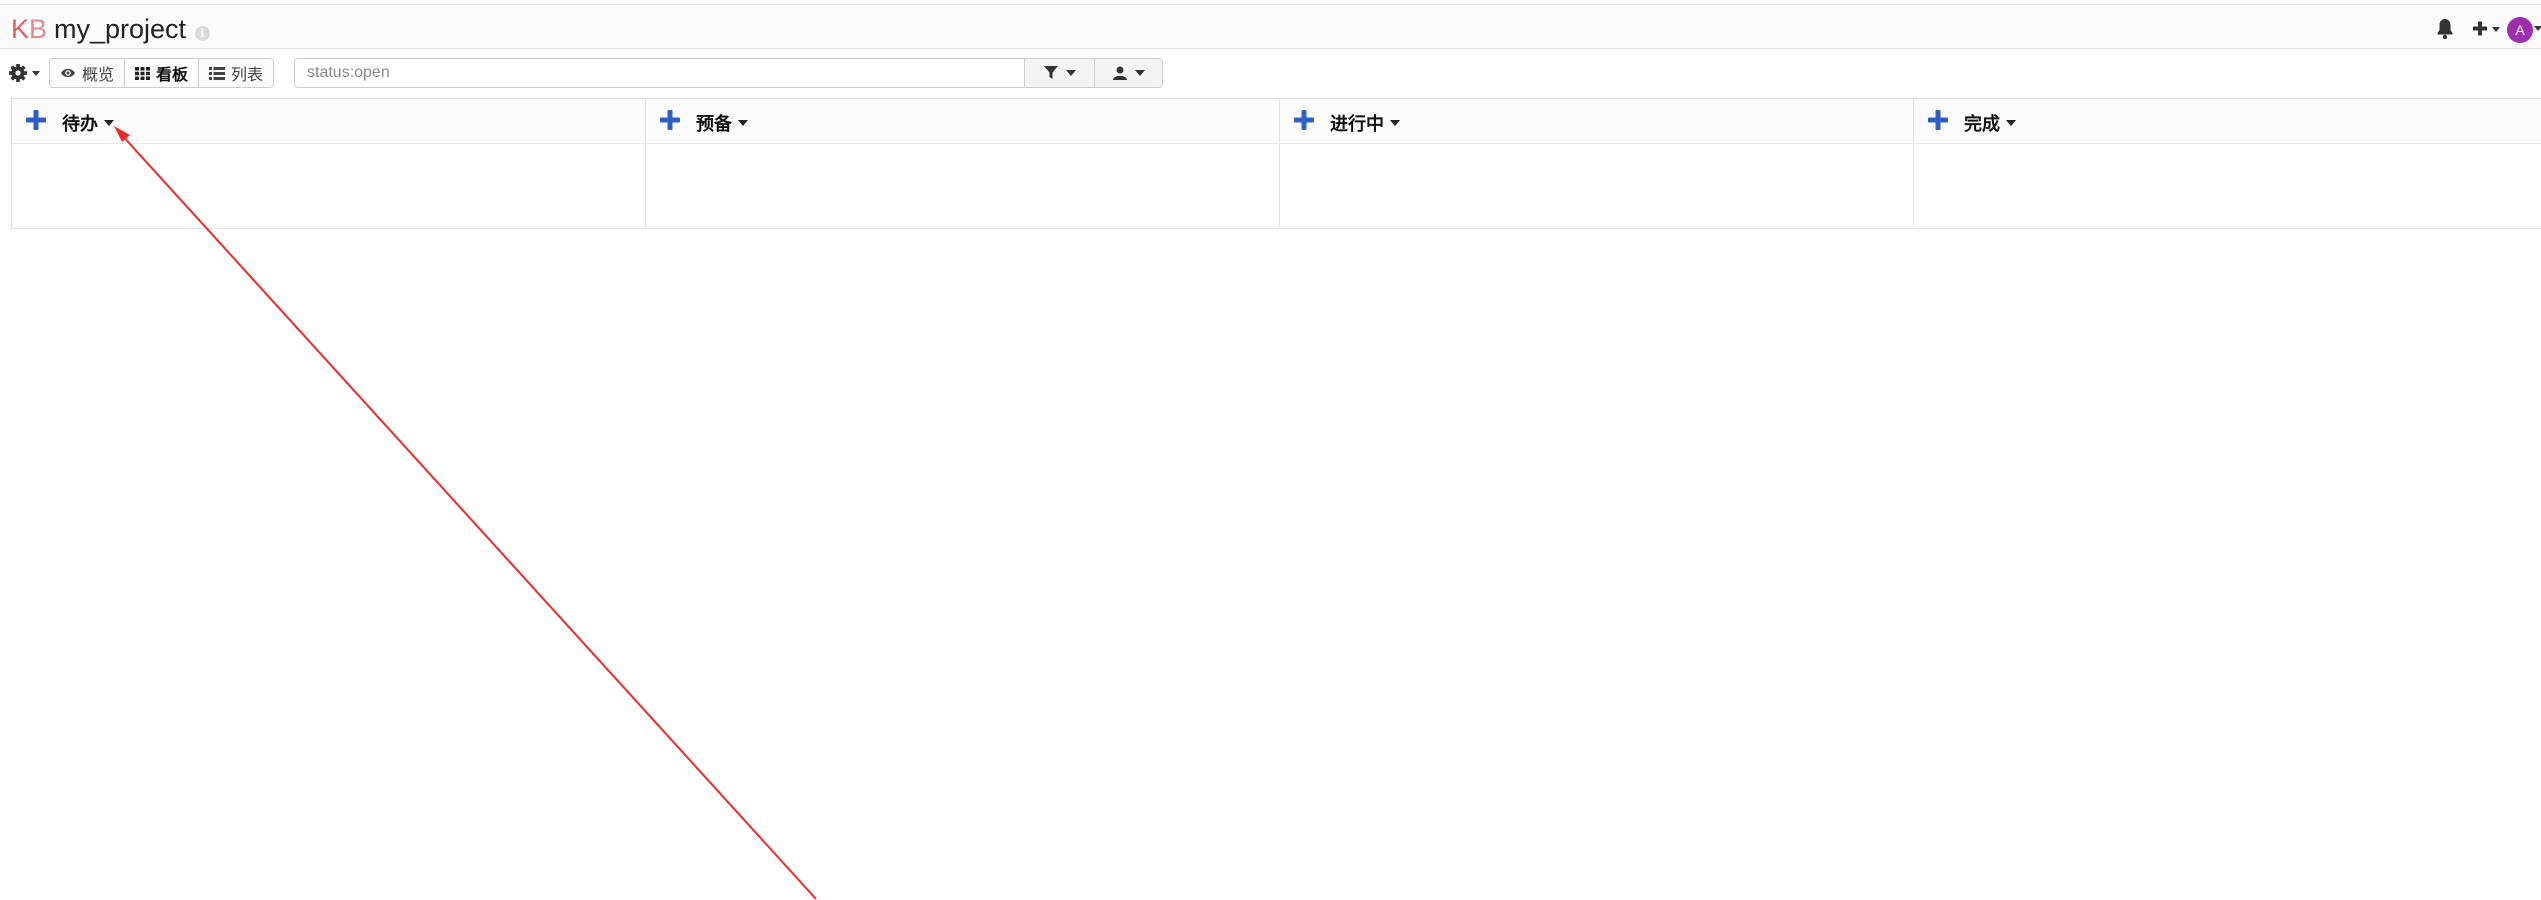  Describe the element at coordinates (2486, 29) in the screenshot. I see `plus-icon` at that location.